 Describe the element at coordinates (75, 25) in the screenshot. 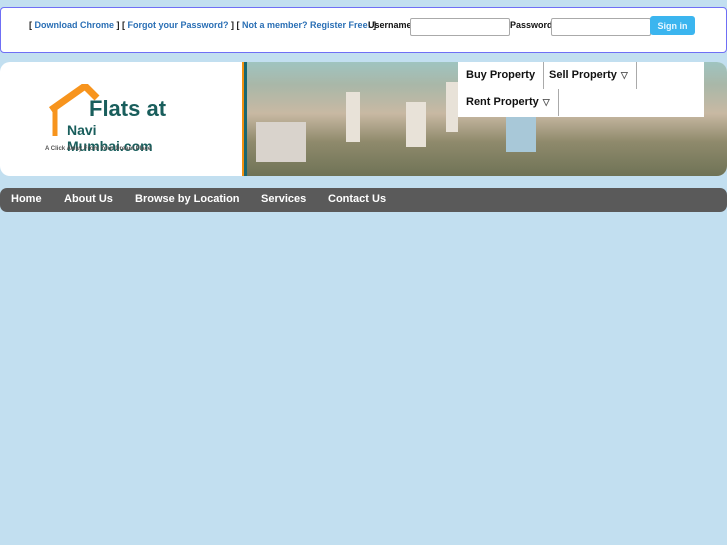

I see `download-chrome-link: Download Chrome` at that location.